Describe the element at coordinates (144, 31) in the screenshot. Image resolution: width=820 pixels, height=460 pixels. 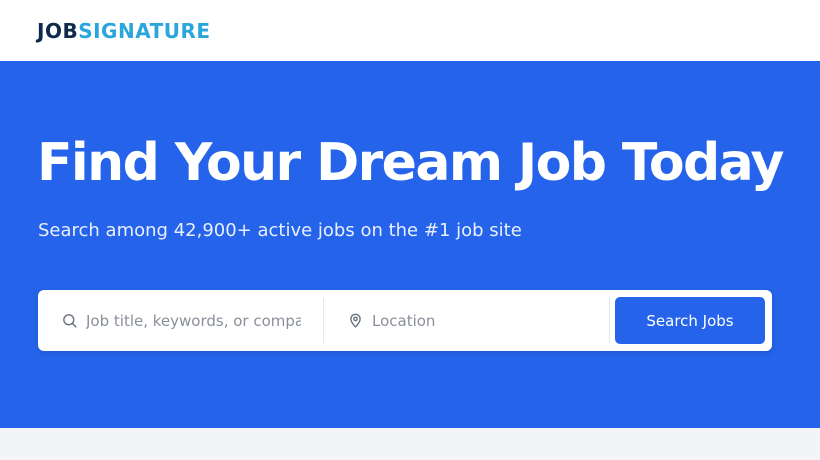
I see `logo-text-signature: SIGNATURE` at that location.